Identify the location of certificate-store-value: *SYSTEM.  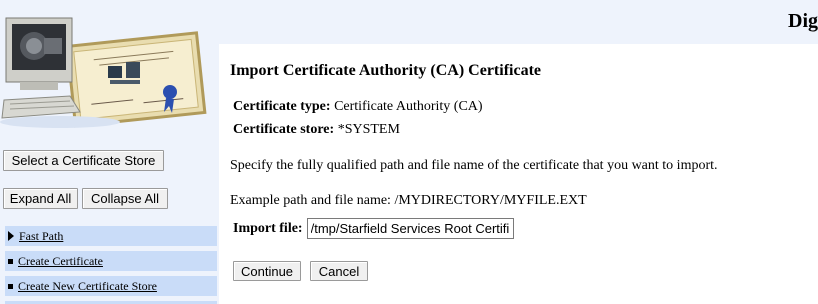
(367, 129).